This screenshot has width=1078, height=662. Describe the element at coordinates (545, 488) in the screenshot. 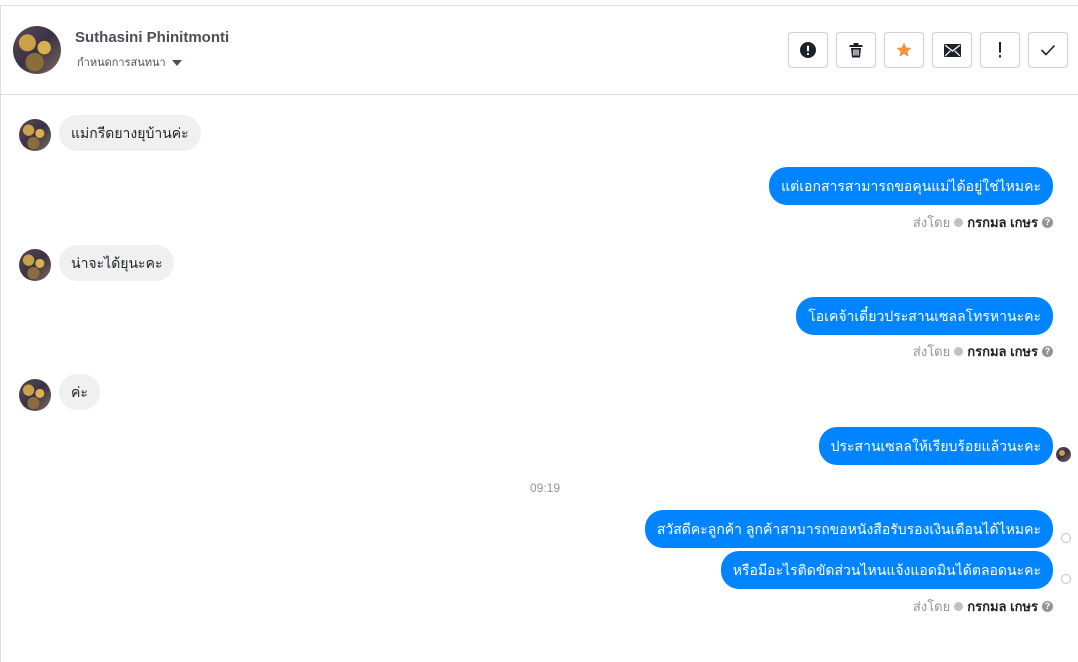

I see `timestamp: 09:19` at that location.